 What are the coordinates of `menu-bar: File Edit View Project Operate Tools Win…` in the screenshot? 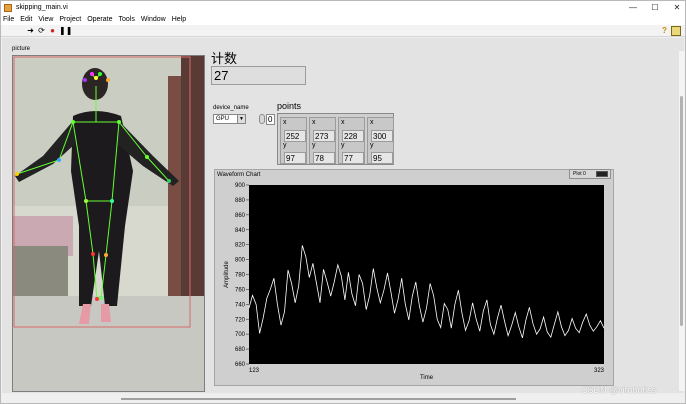 It's located at (343, 19).